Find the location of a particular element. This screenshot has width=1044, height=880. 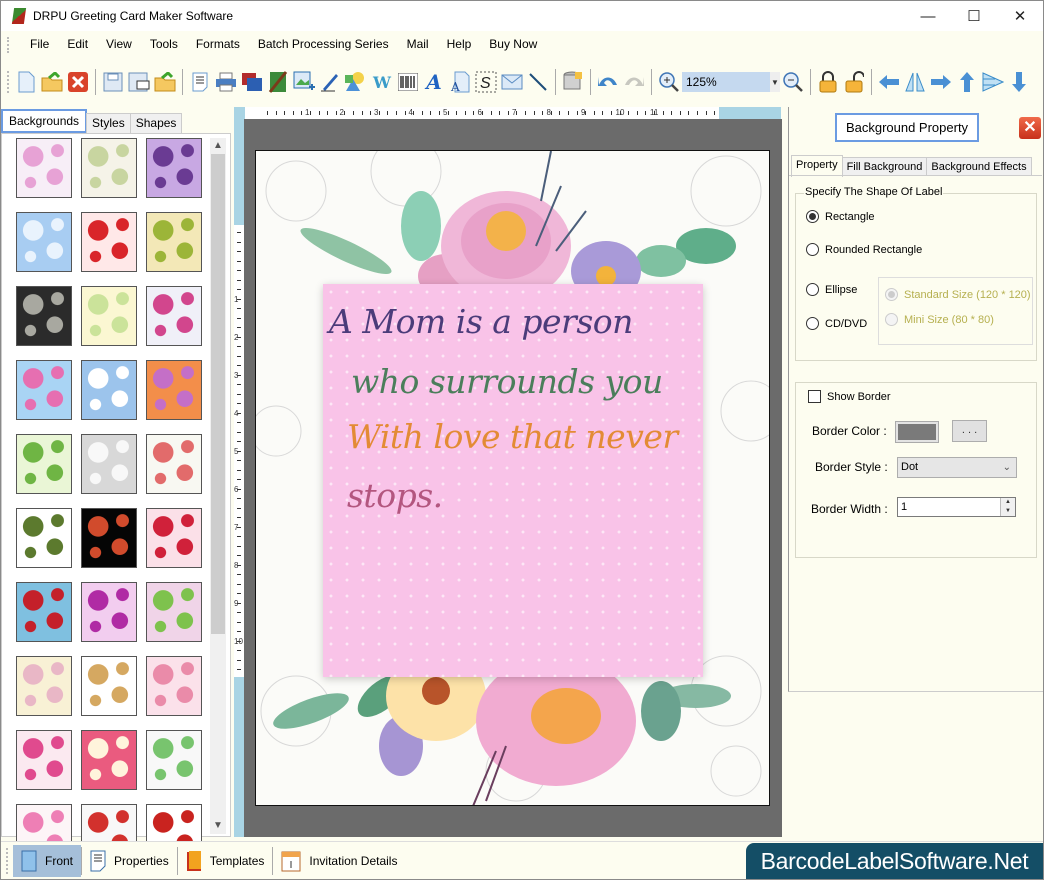

close-window-button: ✕ is located at coordinates (1020, 16).